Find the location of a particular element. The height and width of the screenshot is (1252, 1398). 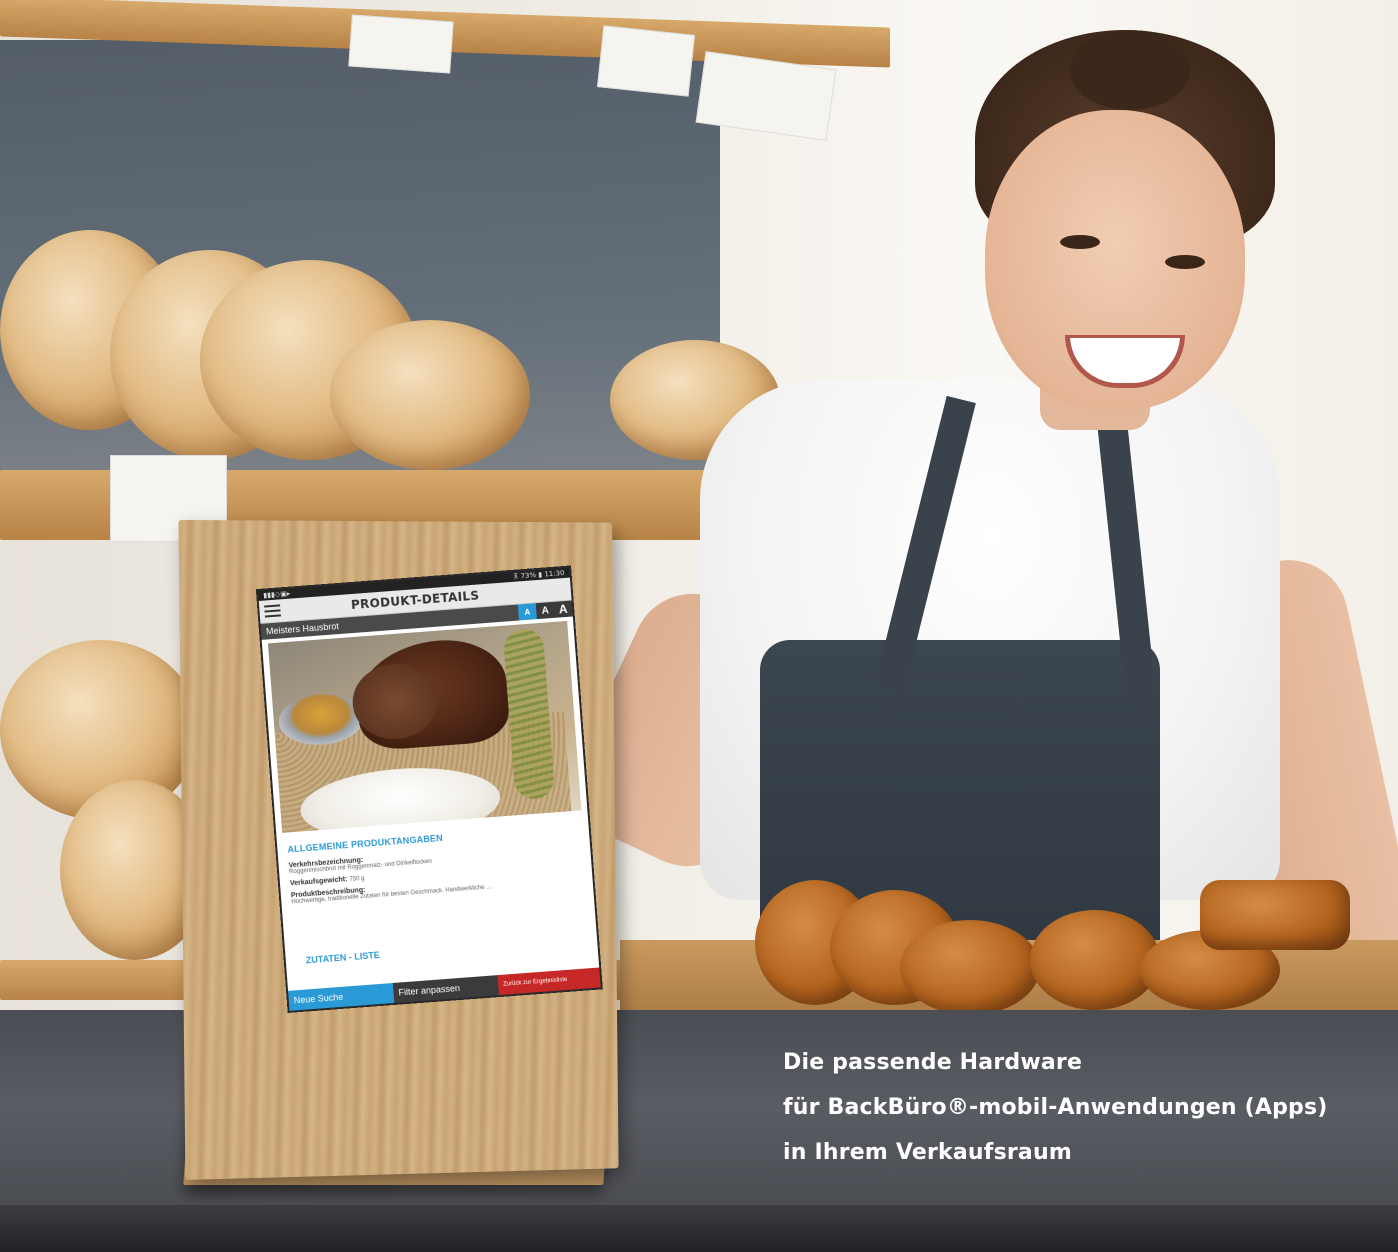

font-size-medium-button: A is located at coordinates (545, 610).